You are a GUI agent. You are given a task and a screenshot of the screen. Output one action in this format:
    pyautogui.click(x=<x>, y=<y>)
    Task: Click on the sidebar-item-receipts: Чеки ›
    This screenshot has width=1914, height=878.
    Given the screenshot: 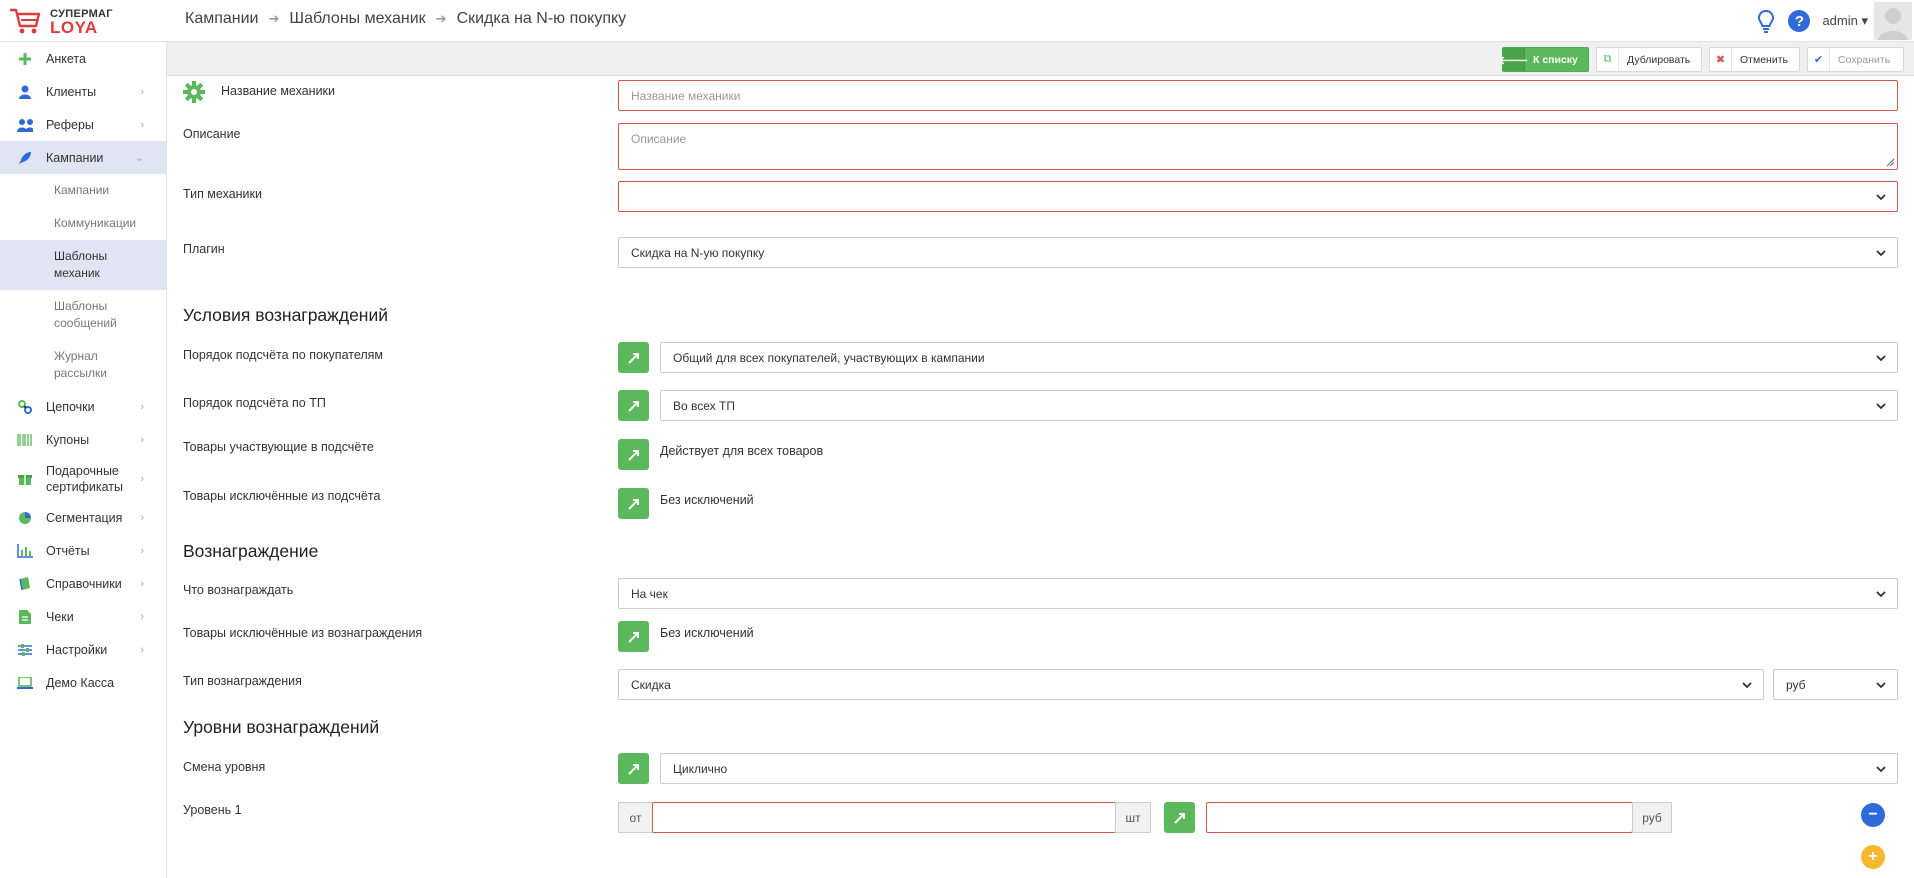 What is the action you would take?
    pyautogui.click(x=83, y=616)
    